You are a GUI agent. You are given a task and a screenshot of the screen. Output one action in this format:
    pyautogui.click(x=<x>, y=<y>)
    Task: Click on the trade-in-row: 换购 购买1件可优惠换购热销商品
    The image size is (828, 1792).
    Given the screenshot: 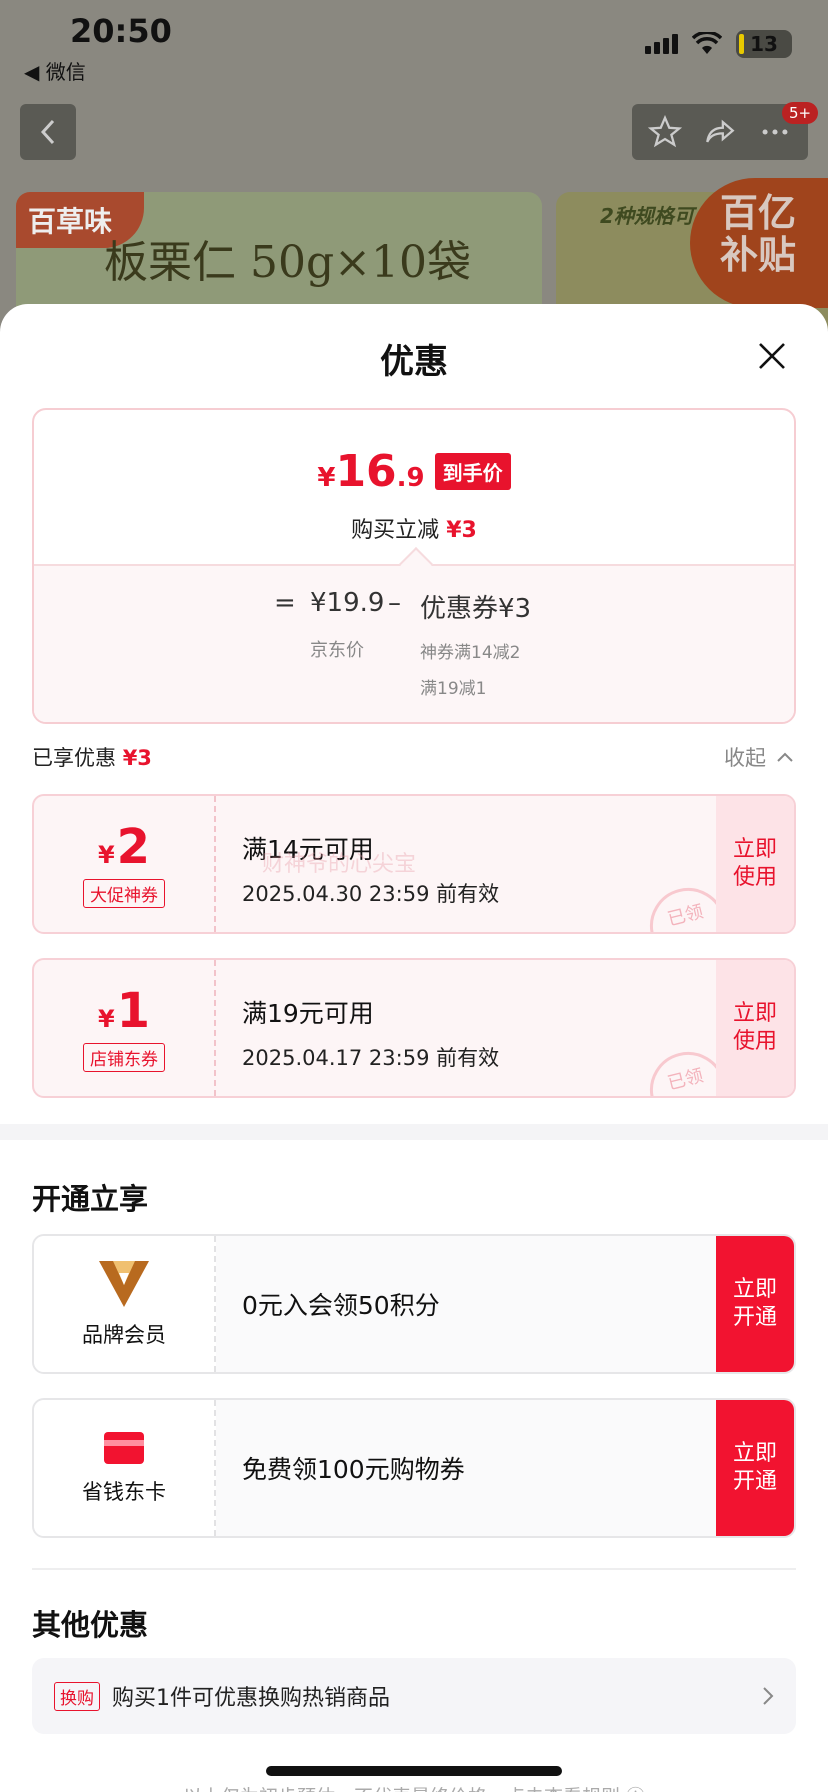 What is the action you would take?
    pyautogui.click(x=414, y=1696)
    